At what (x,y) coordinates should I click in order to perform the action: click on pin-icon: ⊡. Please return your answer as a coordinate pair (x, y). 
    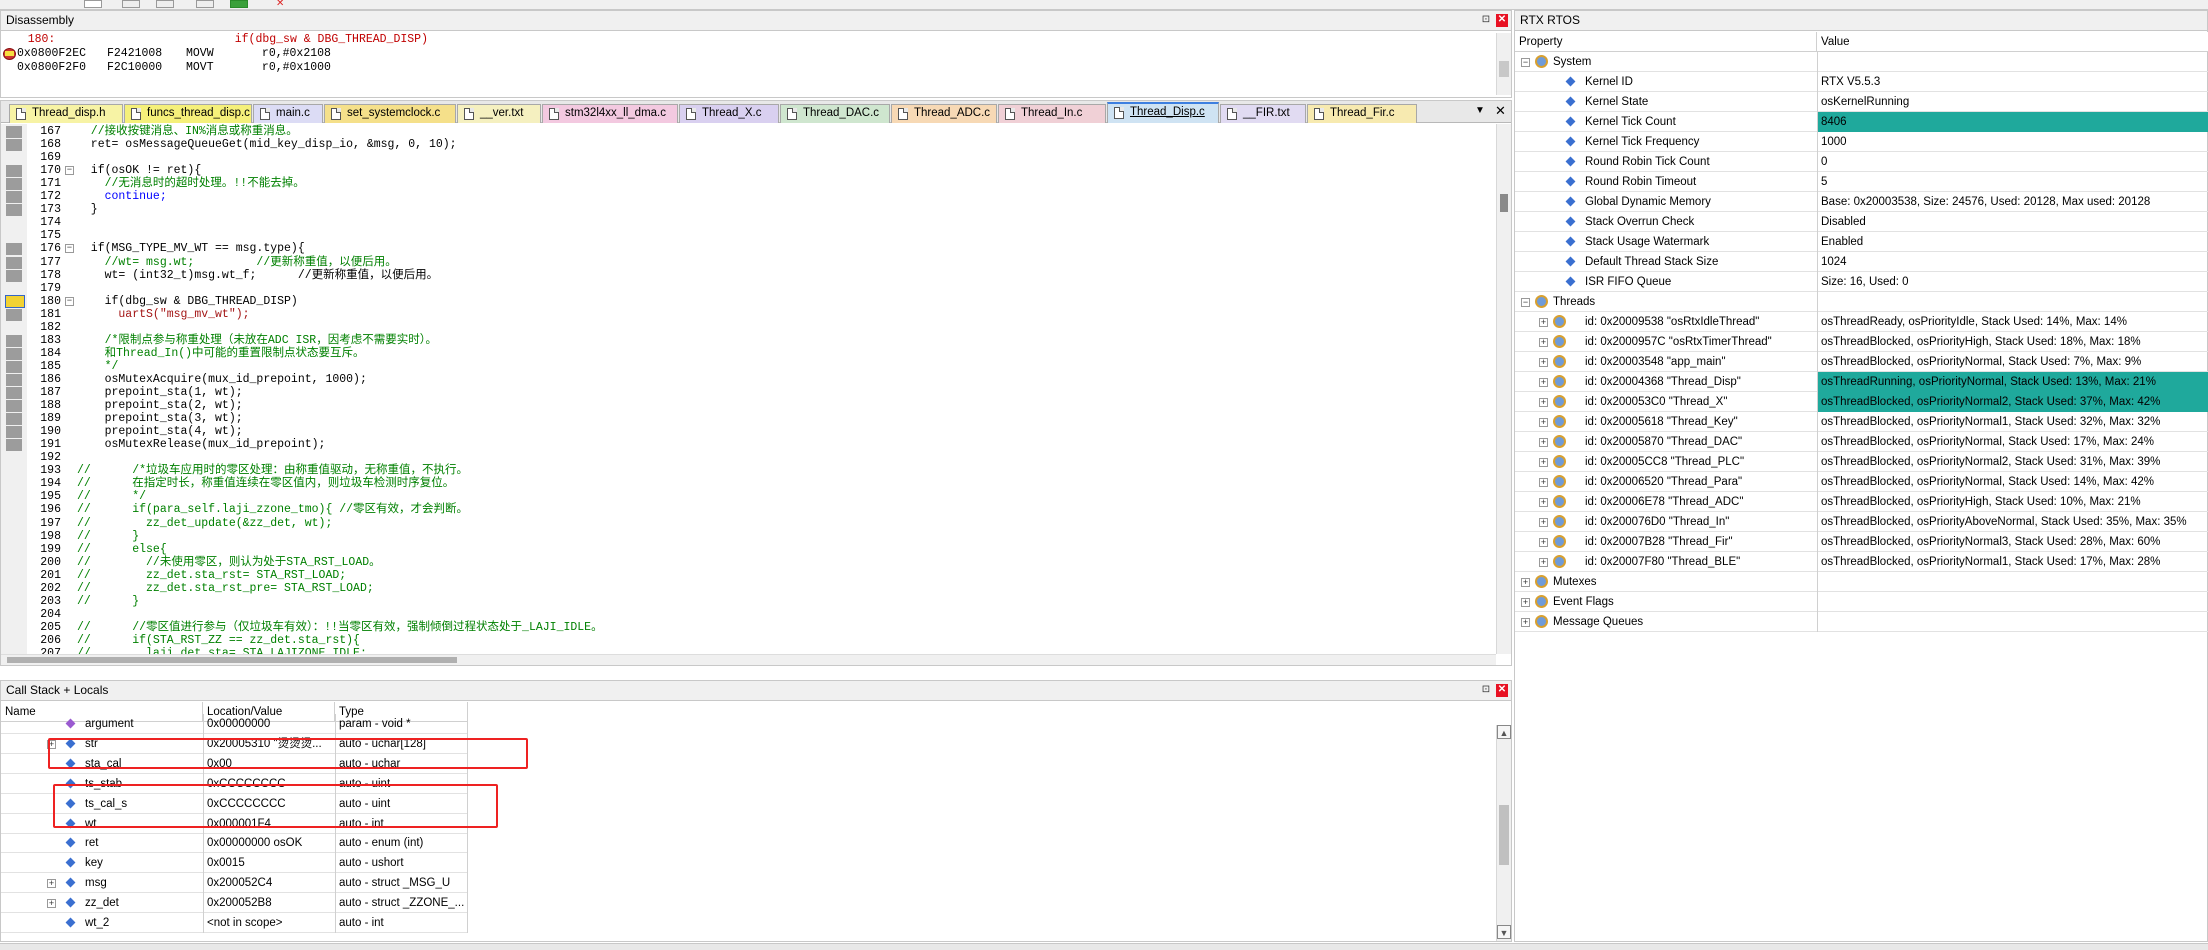
    Looking at the image, I should click on (1486, 20).